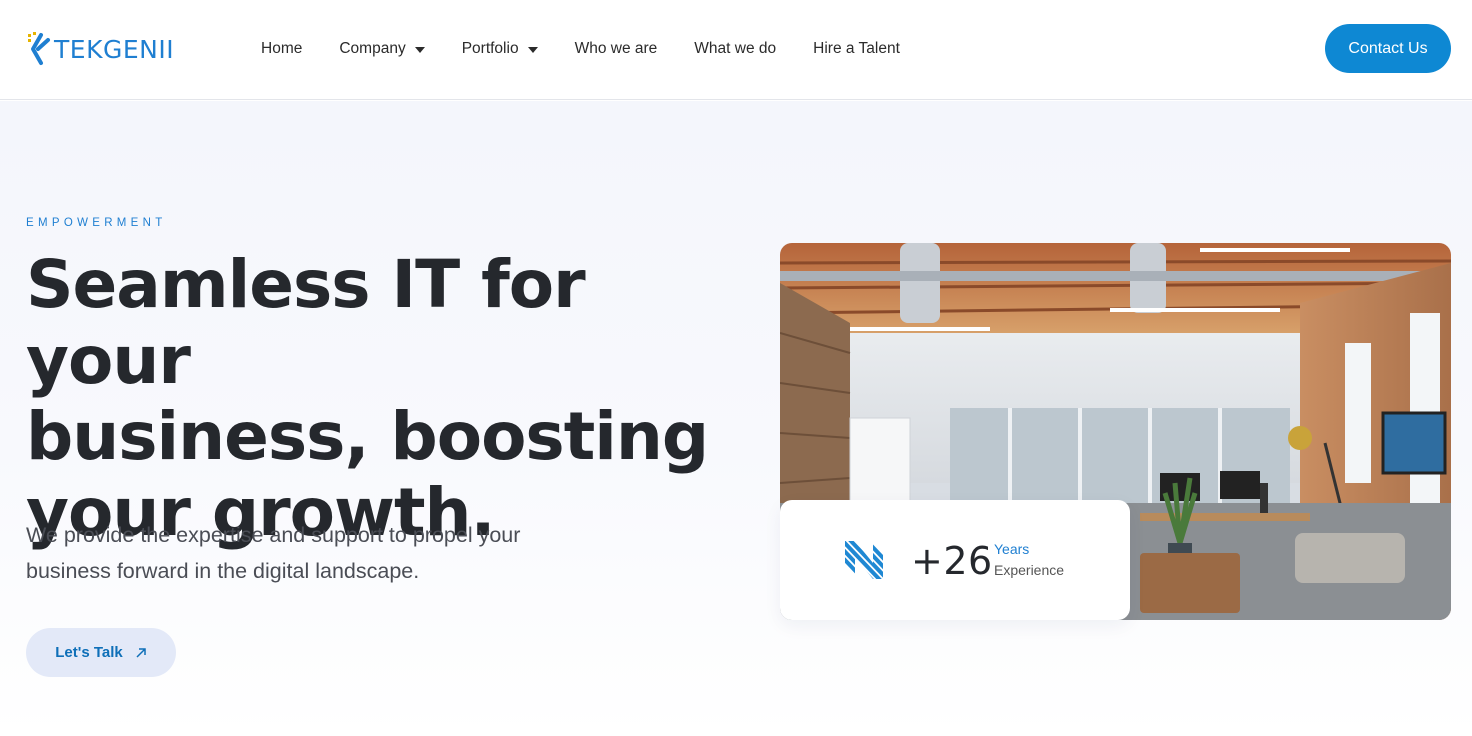  I want to click on nav-item-portfolio: Portfolio, so click(500, 49).